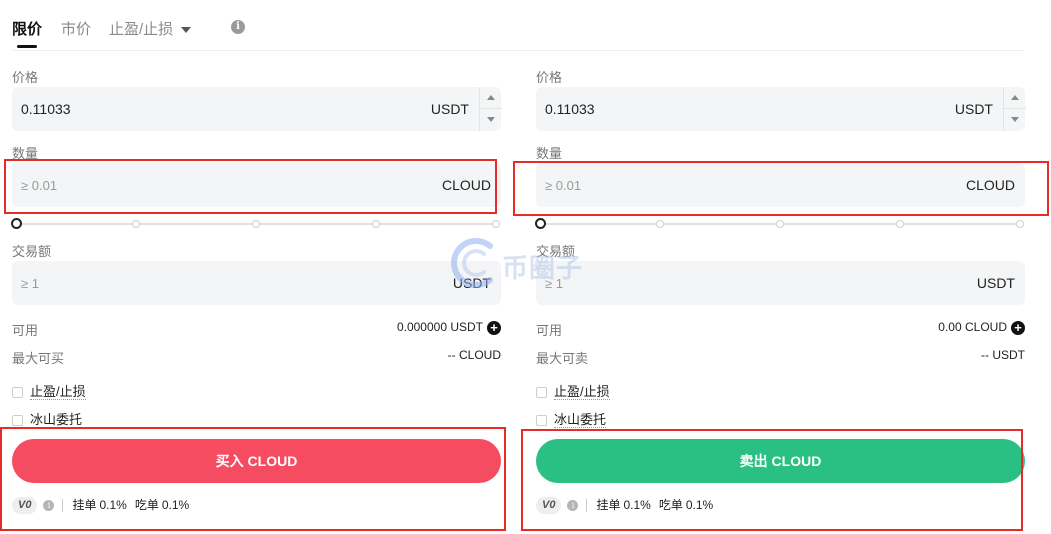  I want to click on sell-percent-slider, so click(780, 224).